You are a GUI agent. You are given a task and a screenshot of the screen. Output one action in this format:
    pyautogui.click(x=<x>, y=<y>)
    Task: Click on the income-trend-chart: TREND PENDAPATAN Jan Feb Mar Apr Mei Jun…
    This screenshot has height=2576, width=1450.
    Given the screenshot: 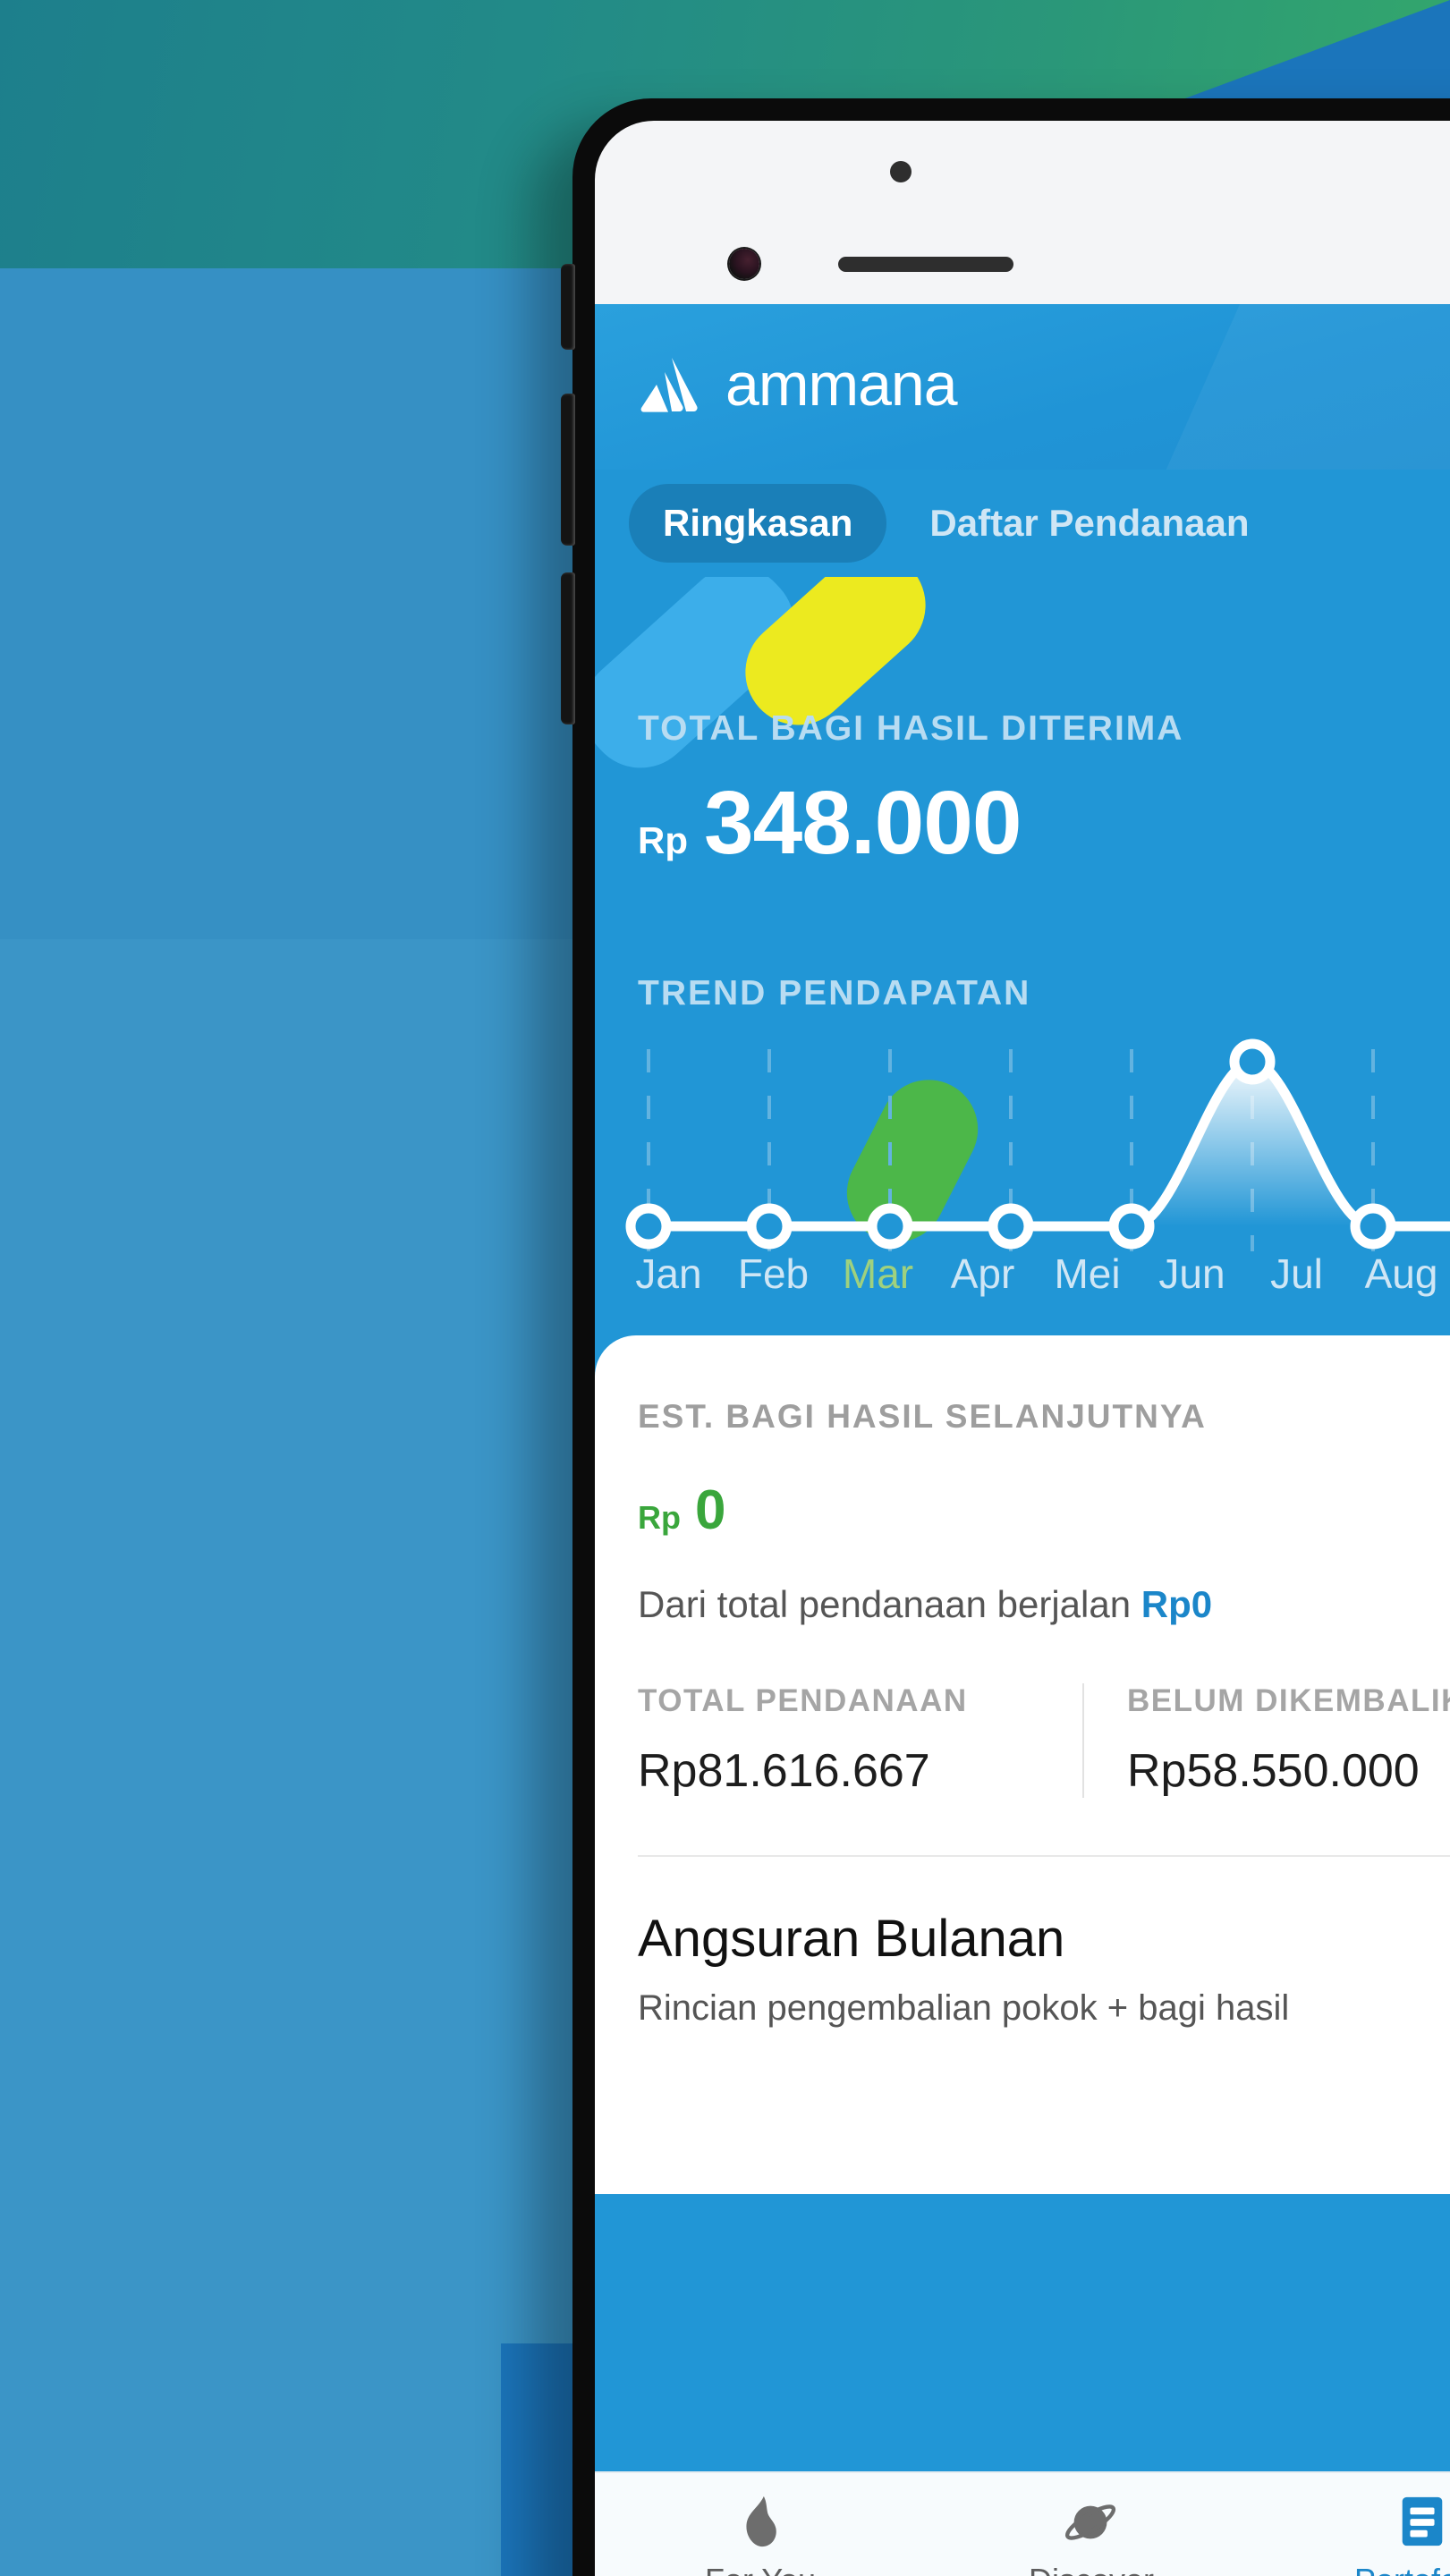 What is the action you would take?
    pyautogui.click(x=1022, y=1149)
    